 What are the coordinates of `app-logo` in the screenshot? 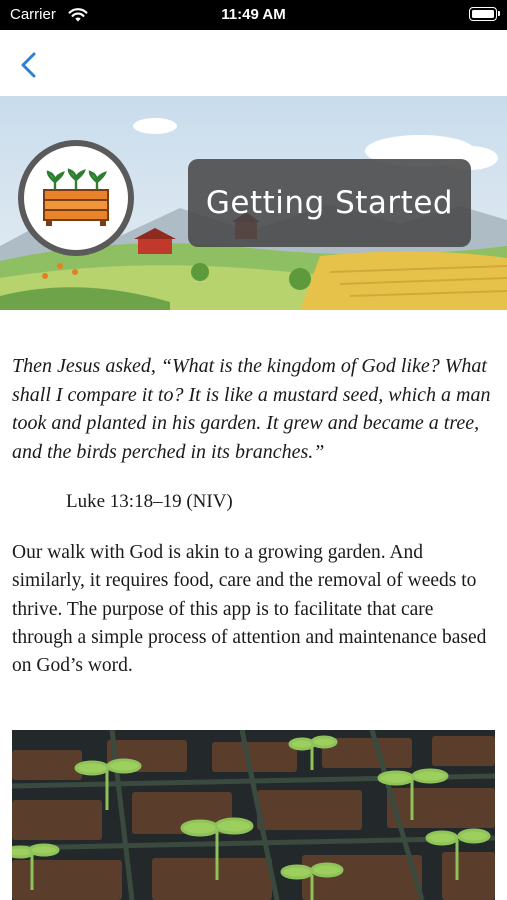 It's located at (76, 198).